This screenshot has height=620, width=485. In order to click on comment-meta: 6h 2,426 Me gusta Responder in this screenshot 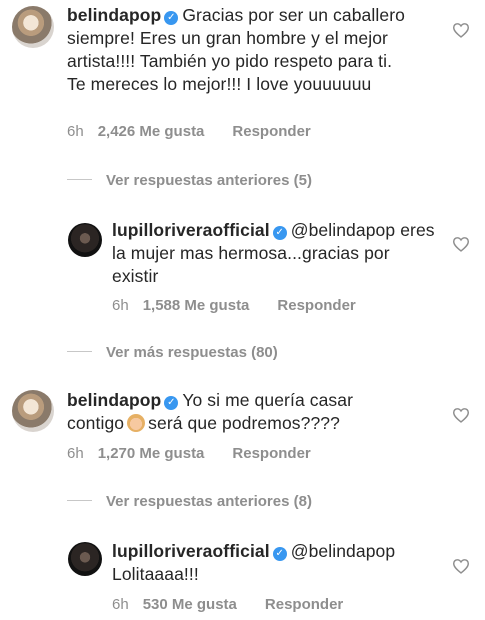, I will do `click(189, 131)`.